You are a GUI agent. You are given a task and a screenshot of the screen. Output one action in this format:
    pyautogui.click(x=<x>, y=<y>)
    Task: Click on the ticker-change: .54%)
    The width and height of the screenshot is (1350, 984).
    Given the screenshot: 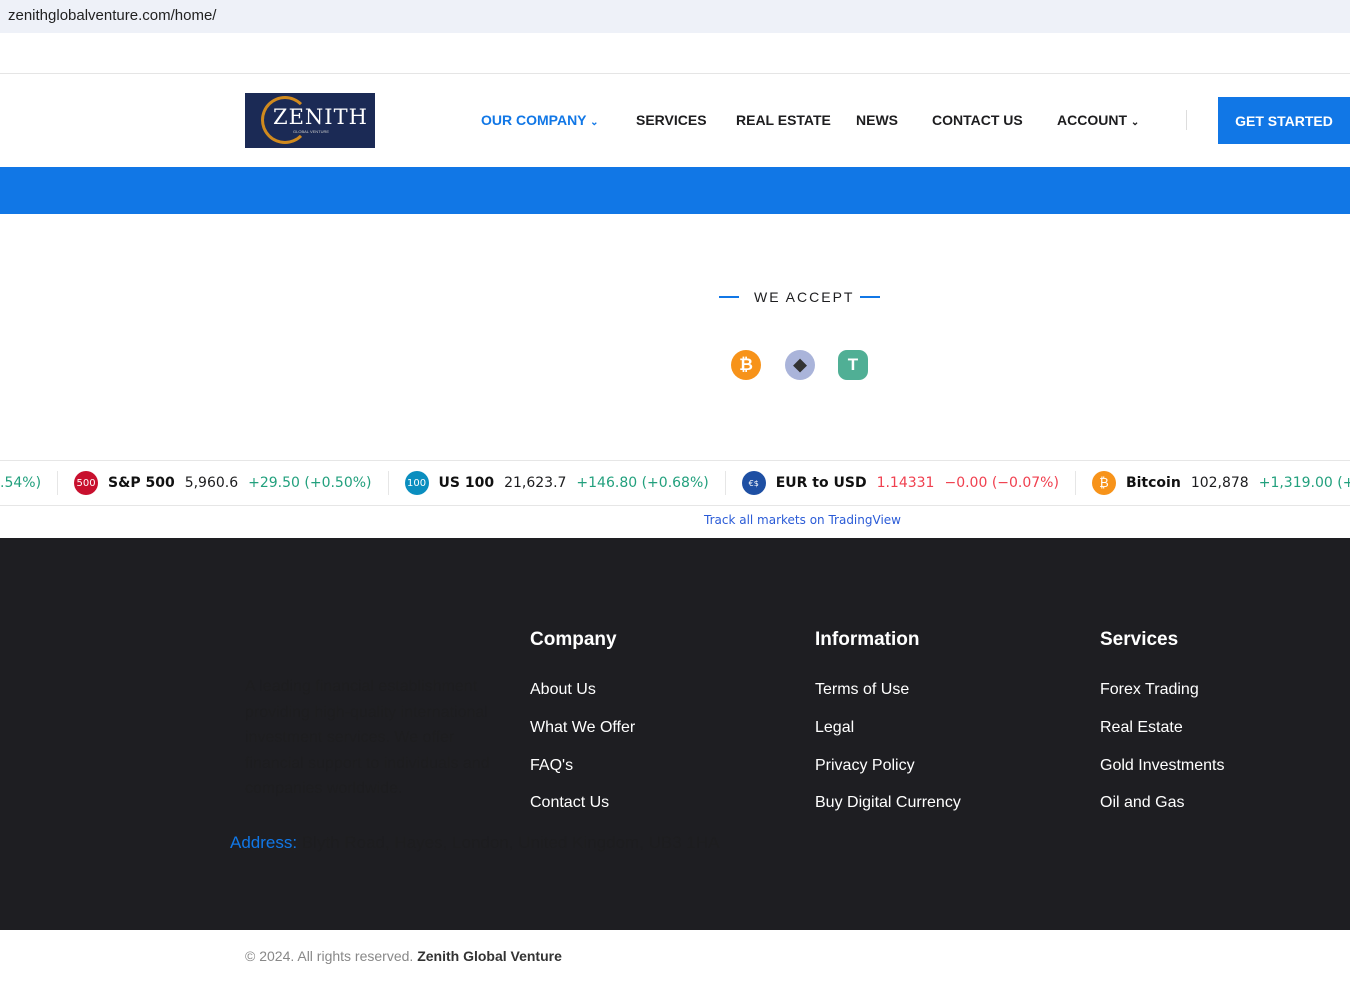 What is the action you would take?
    pyautogui.click(x=21, y=483)
    